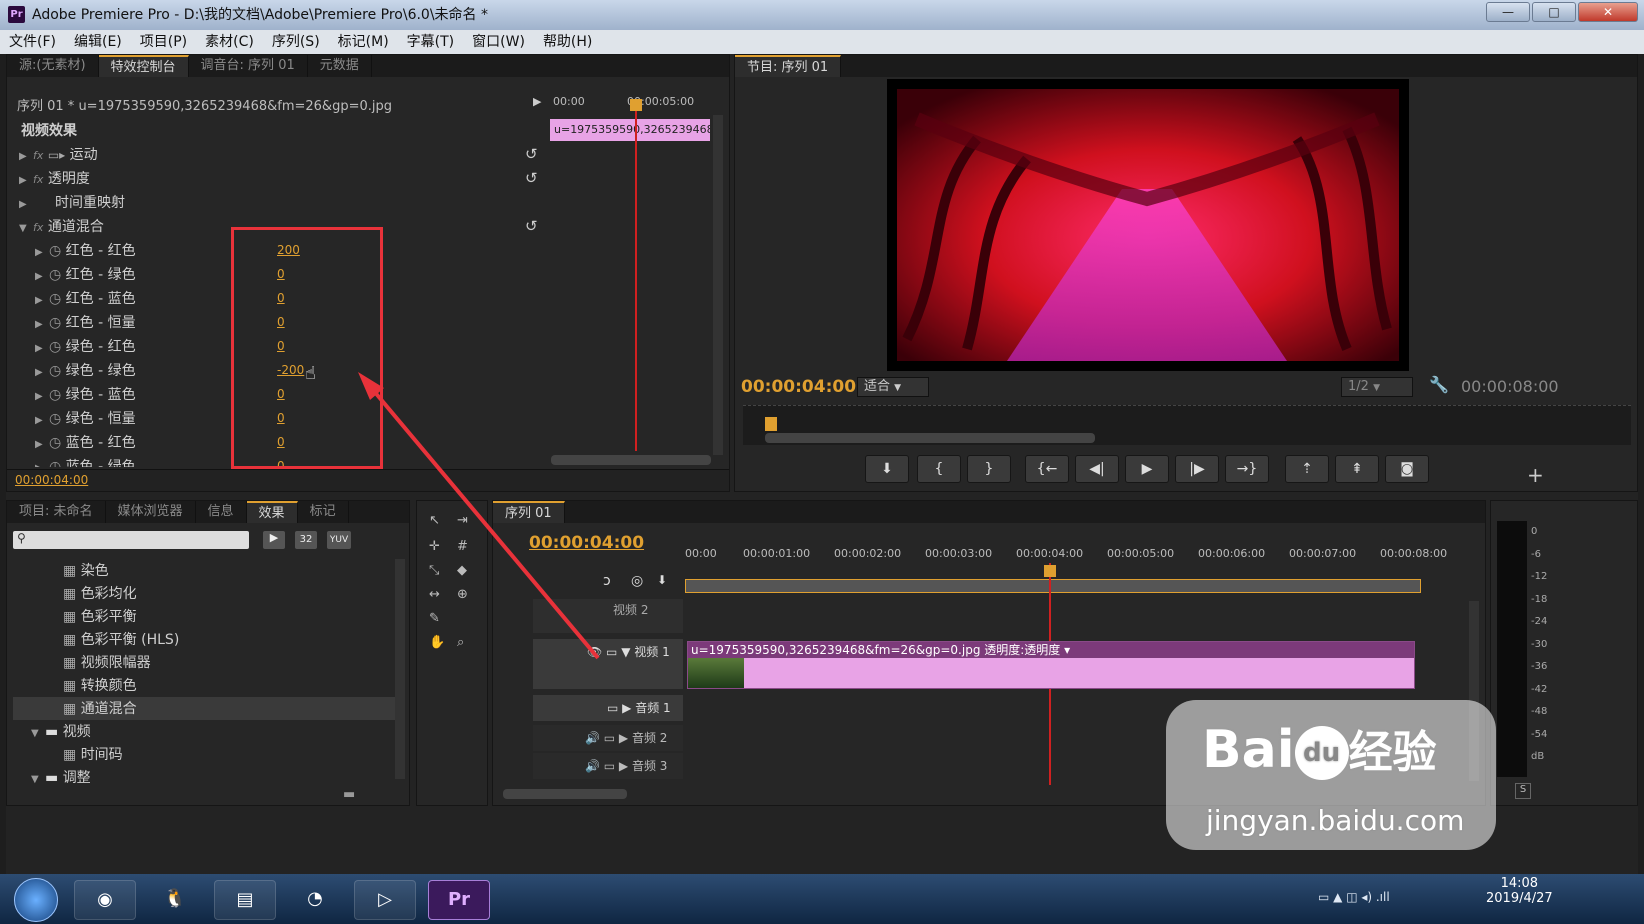 The height and width of the screenshot is (924, 1644). What do you see at coordinates (36, 900) in the screenshot?
I see `start-button` at bounding box center [36, 900].